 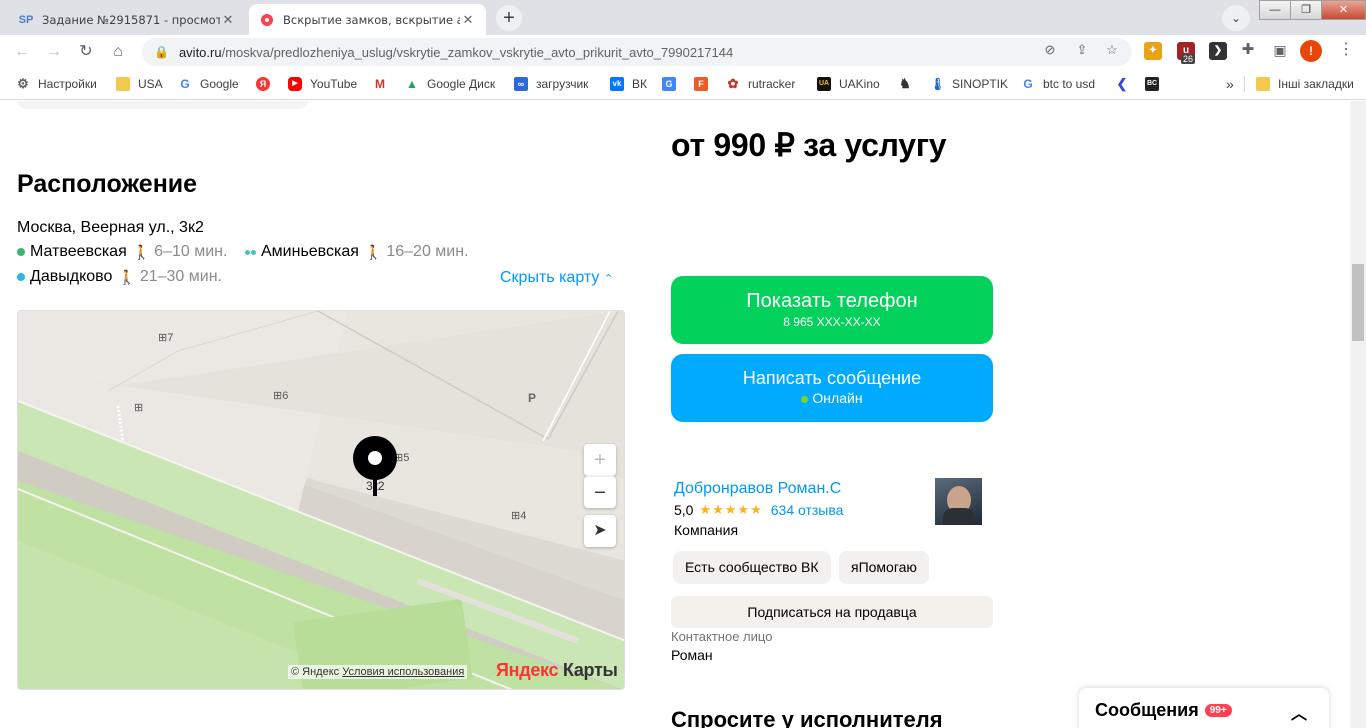 I want to click on bookmark-youtube: ▶ YouTube, so click(x=322, y=84).